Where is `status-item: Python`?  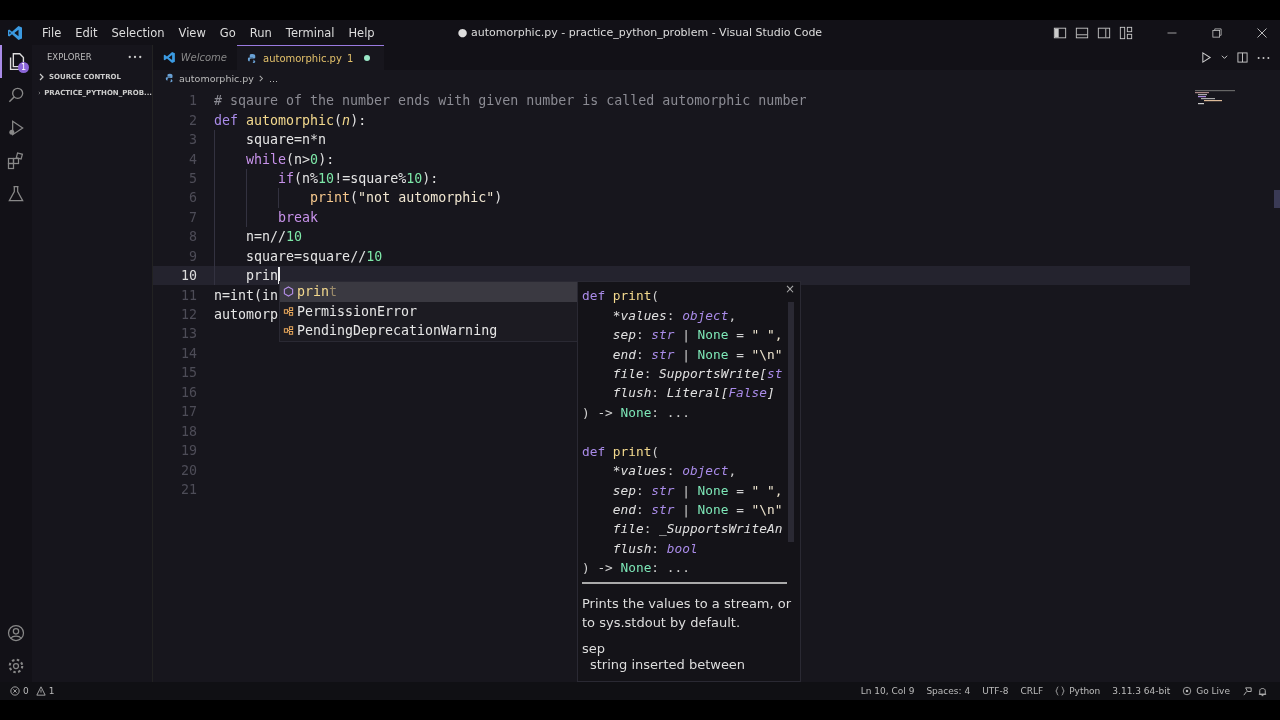
status-item: Python is located at coordinates (1085, 691).